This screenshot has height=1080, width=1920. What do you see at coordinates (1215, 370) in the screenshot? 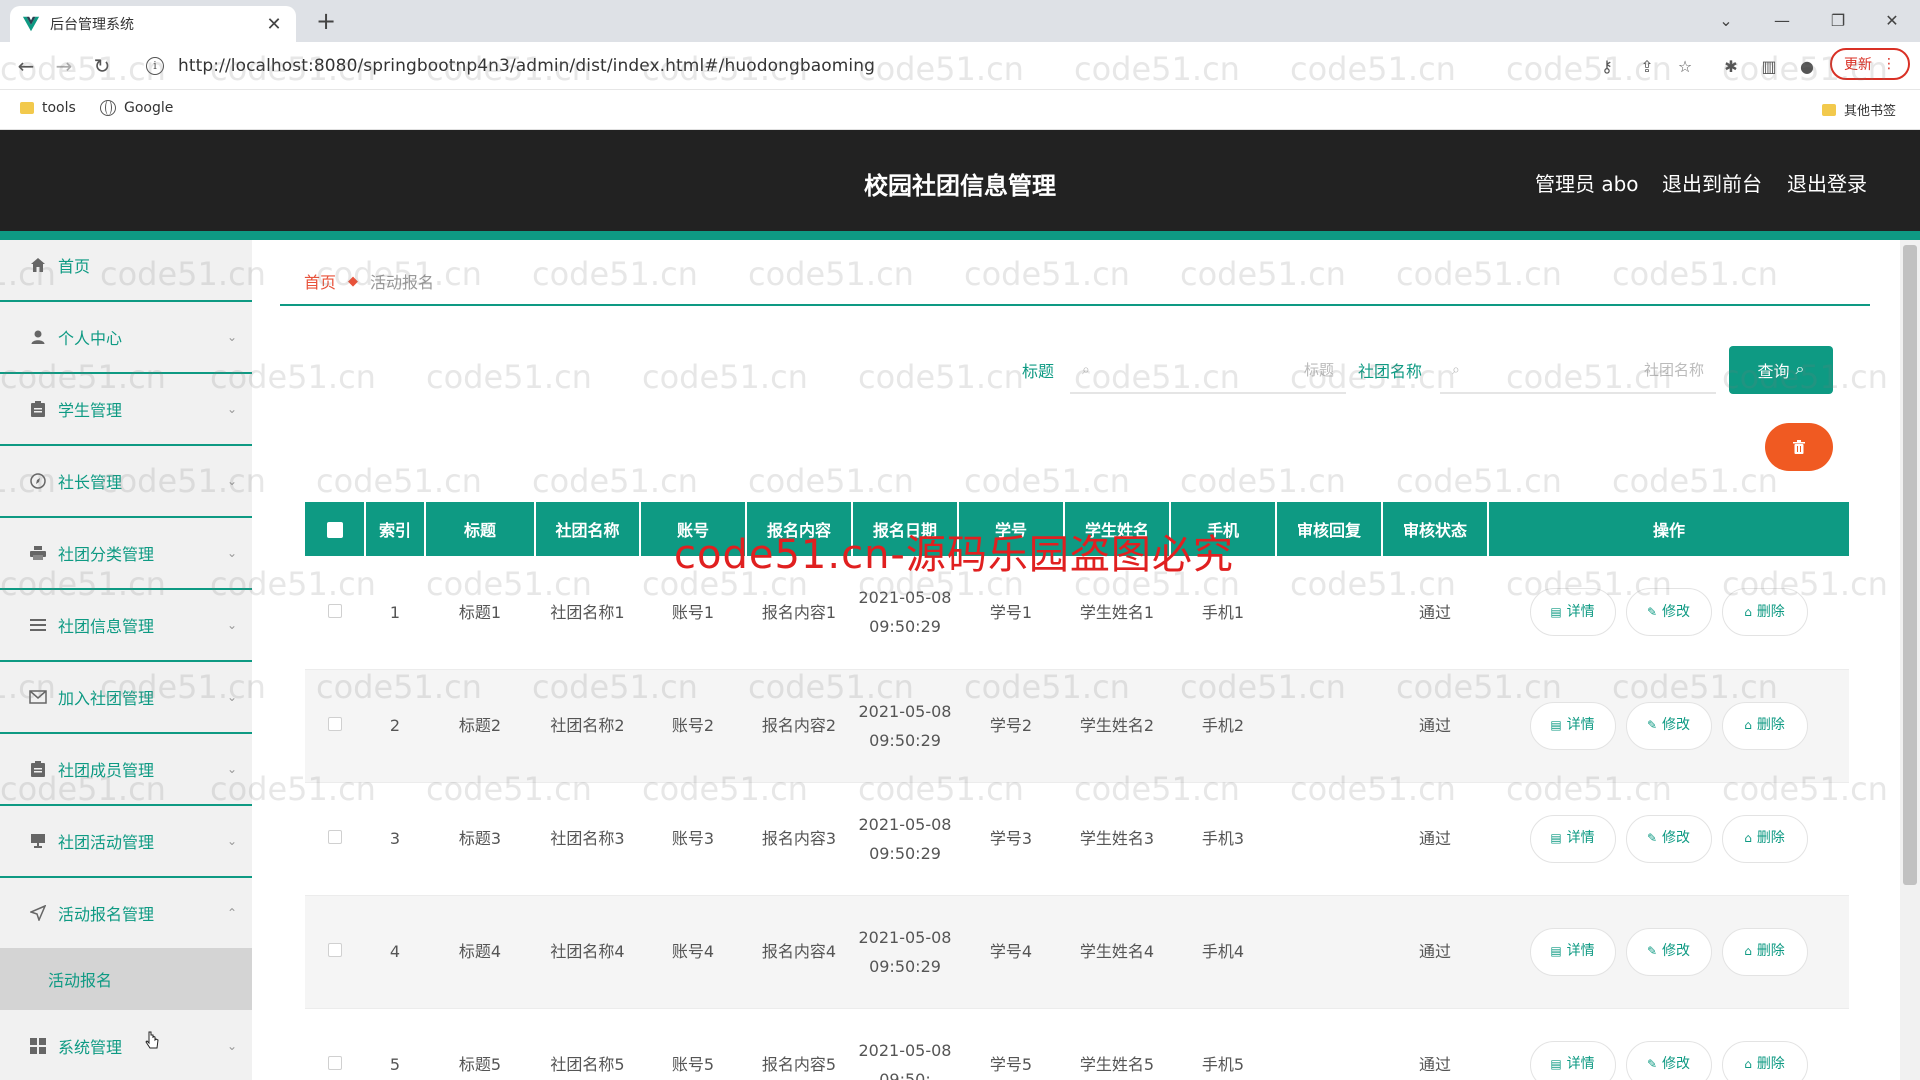
I see `title-search-input` at bounding box center [1215, 370].